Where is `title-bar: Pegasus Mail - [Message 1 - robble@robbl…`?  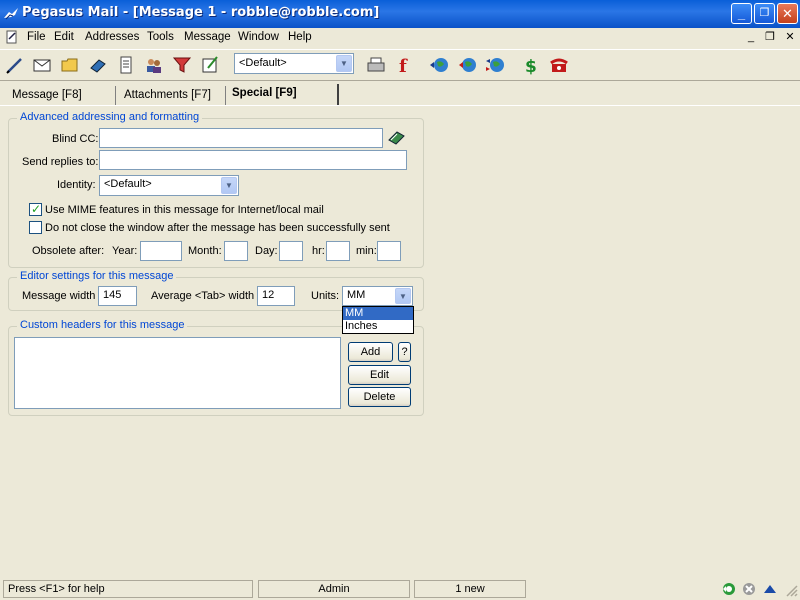 title-bar: Pegasus Mail - [Message 1 - robble@robbl… is located at coordinates (400, 14).